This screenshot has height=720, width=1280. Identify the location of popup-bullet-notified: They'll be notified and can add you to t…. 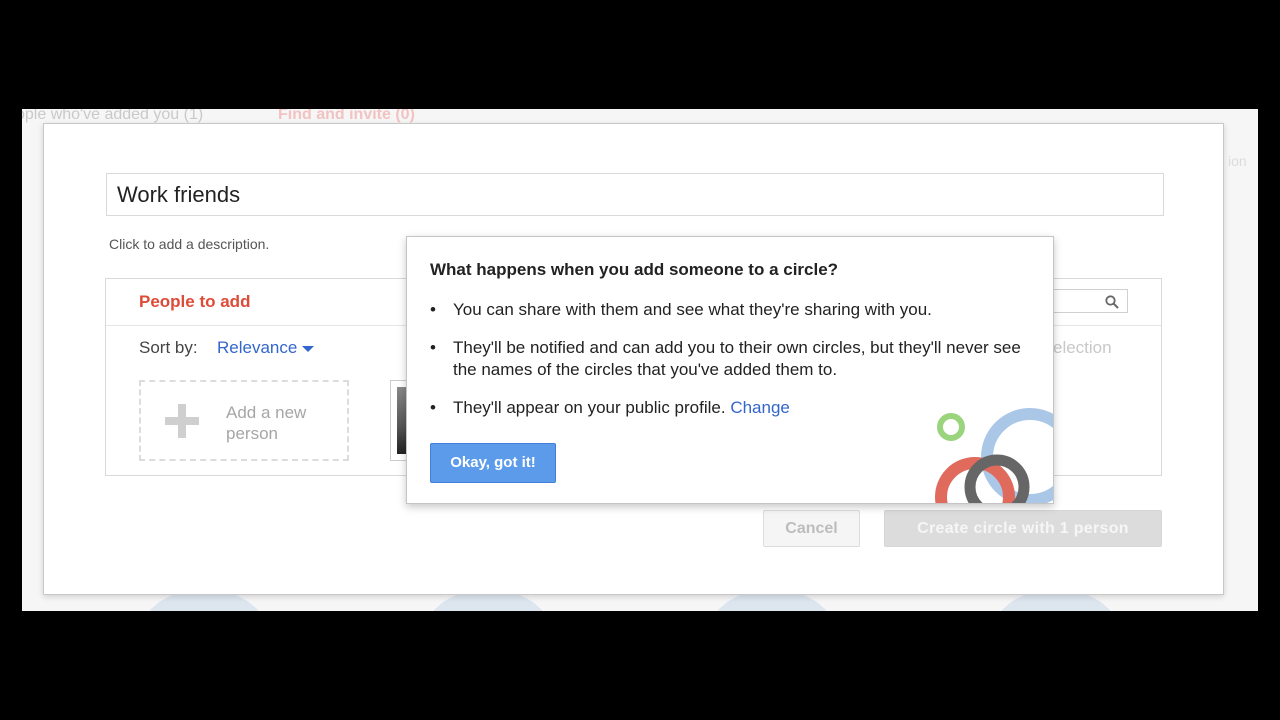
(730, 359).